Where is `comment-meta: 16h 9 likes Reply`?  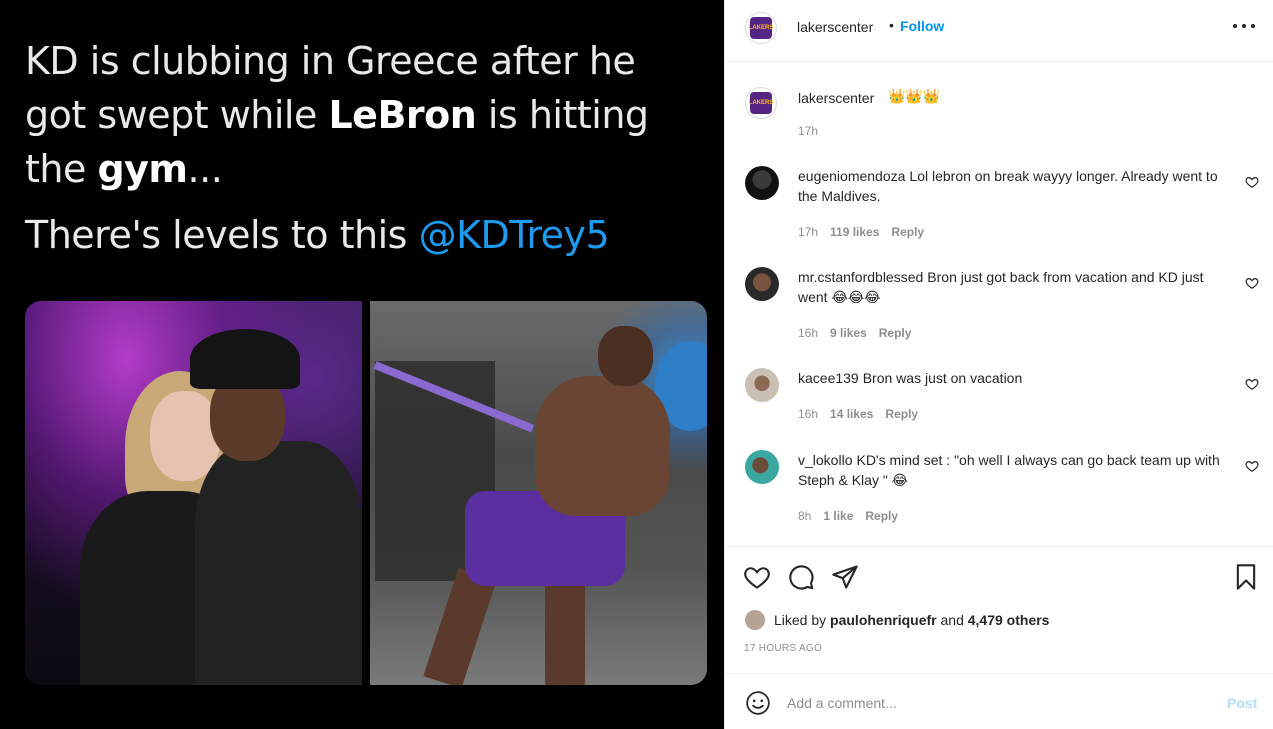
comment-meta: 16h 9 likes Reply is located at coordinates (860, 333).